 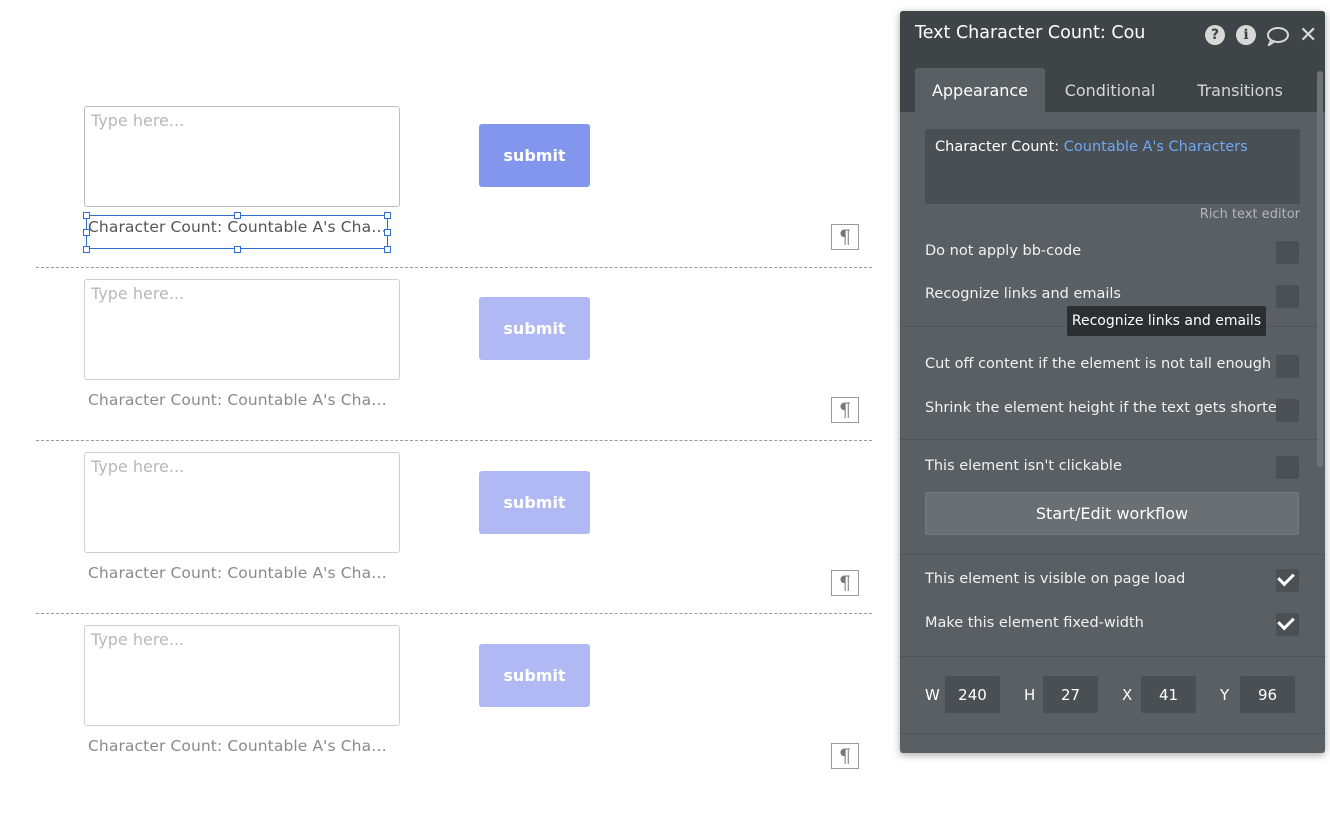 What do you see at coordinates (1030, 33) in the screenshot?
I see `panel-title: Text Character Count: Cou` at bounding box center [1030, 33].